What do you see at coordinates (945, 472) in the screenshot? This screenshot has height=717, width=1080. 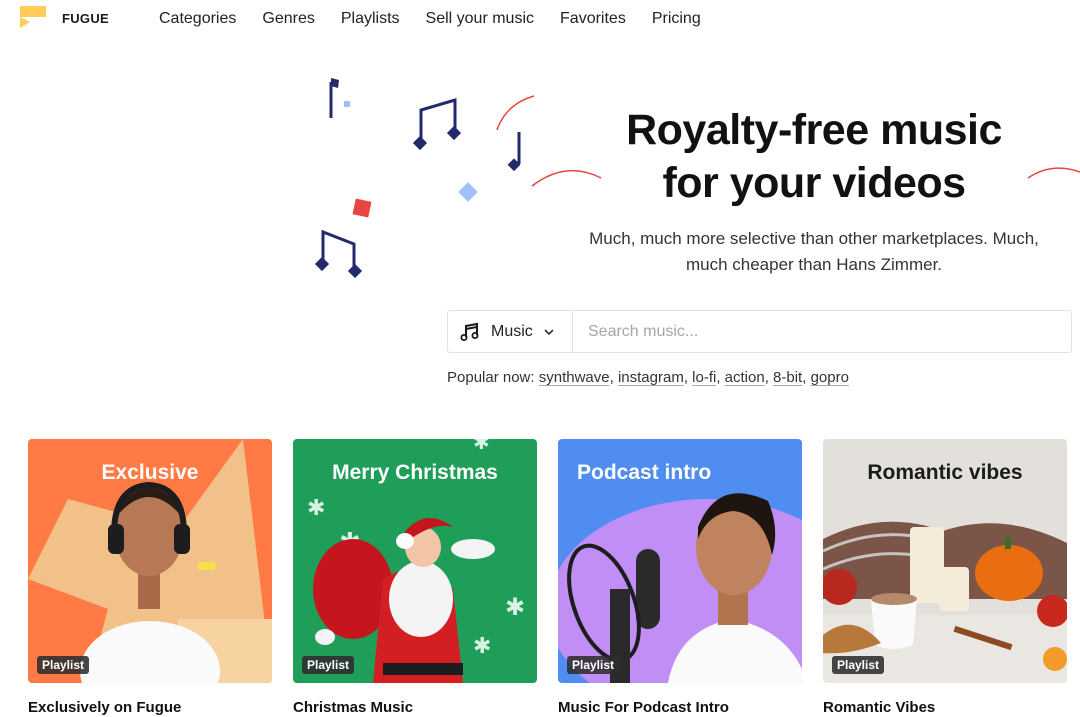 I see `thumbnail-title: Romantic vibes` at bounding box center [945, 472].